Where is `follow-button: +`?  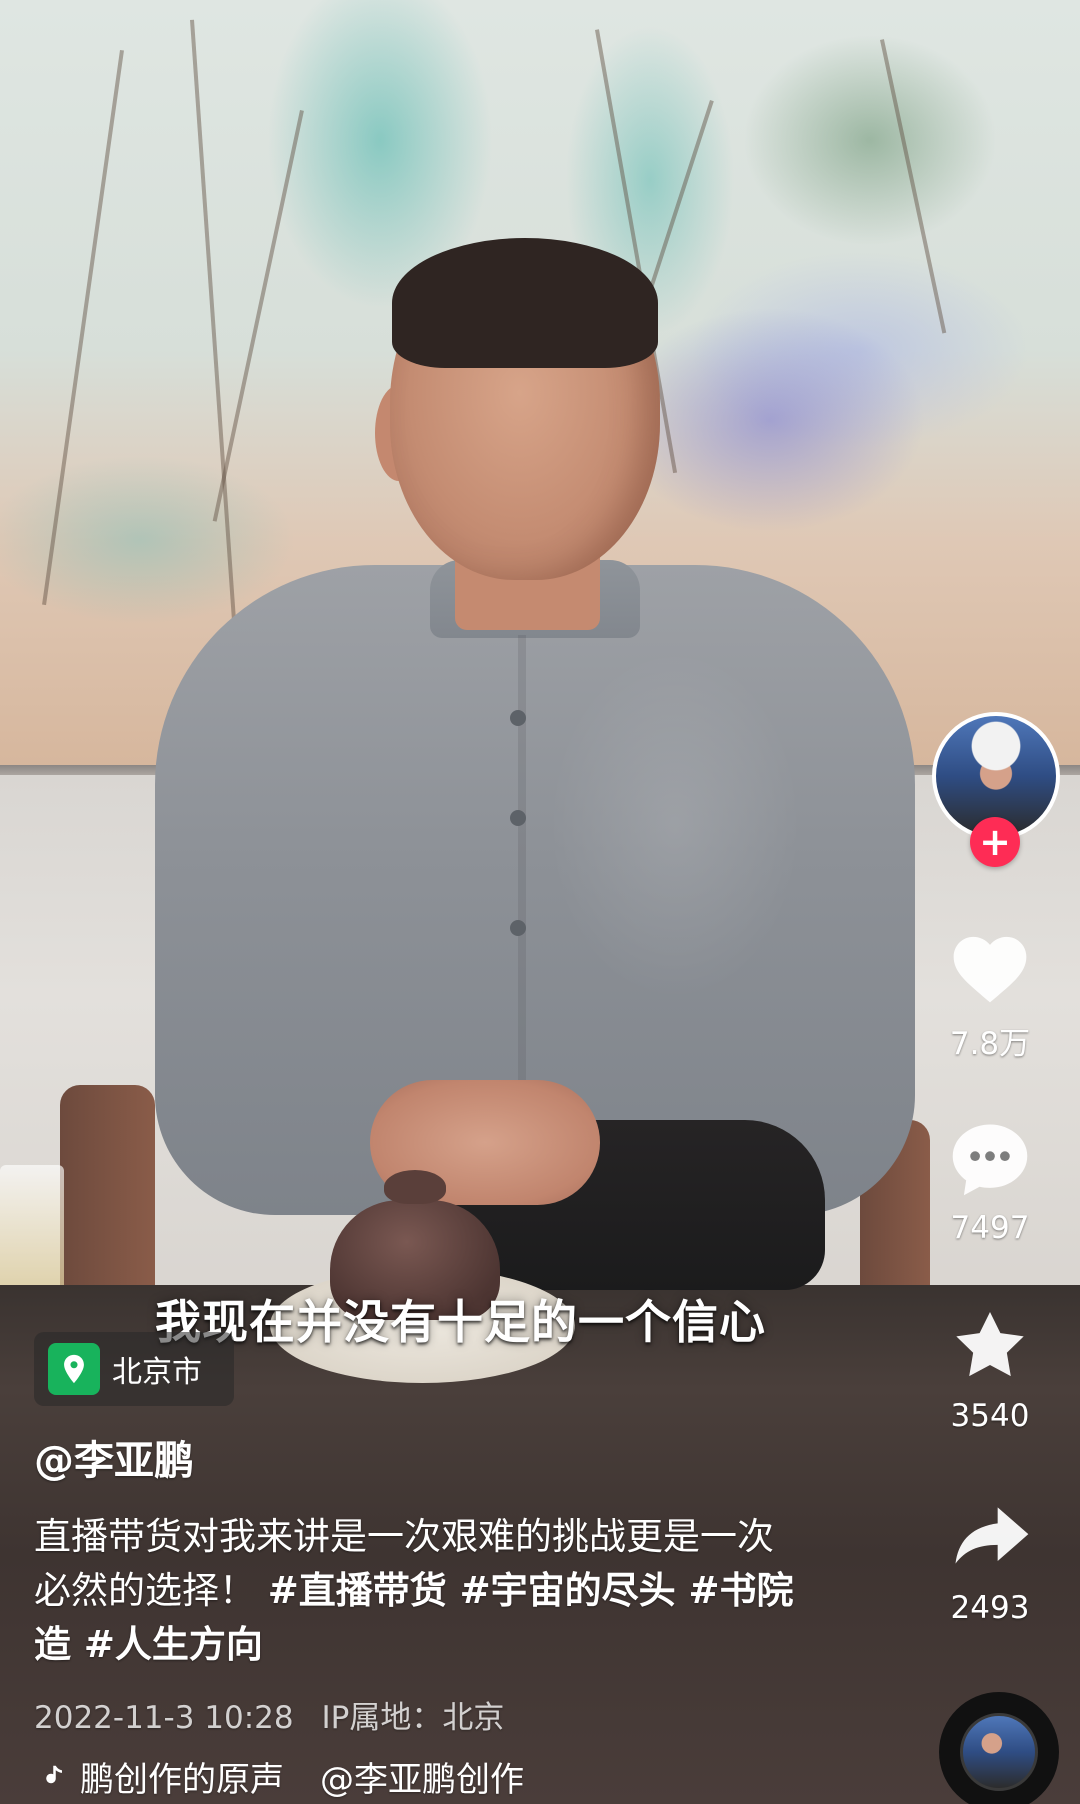 follow-button: + is located at coordinates (995, 842).